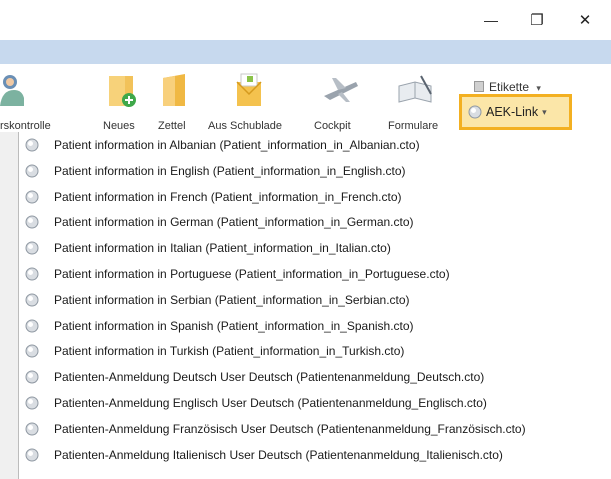 The image size is (611, 479). I want to click on ribbon-label-note: Zettel, so click(172, 126).